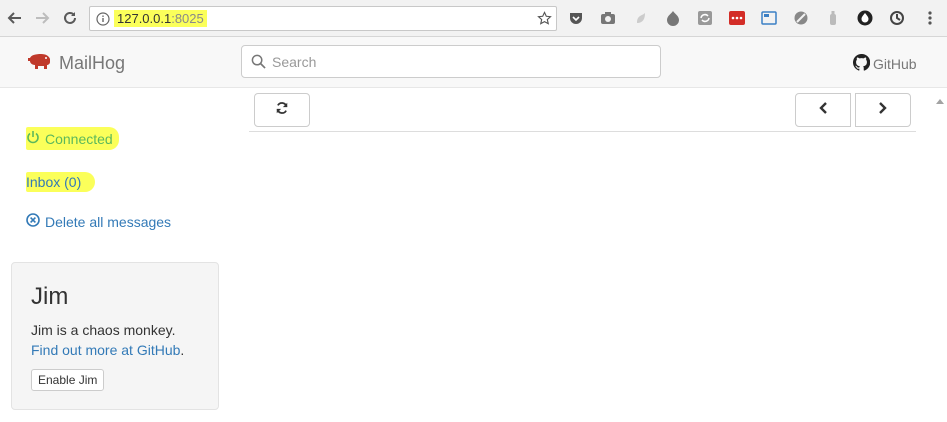  I want to click on menu-icon, so click(930, 18).